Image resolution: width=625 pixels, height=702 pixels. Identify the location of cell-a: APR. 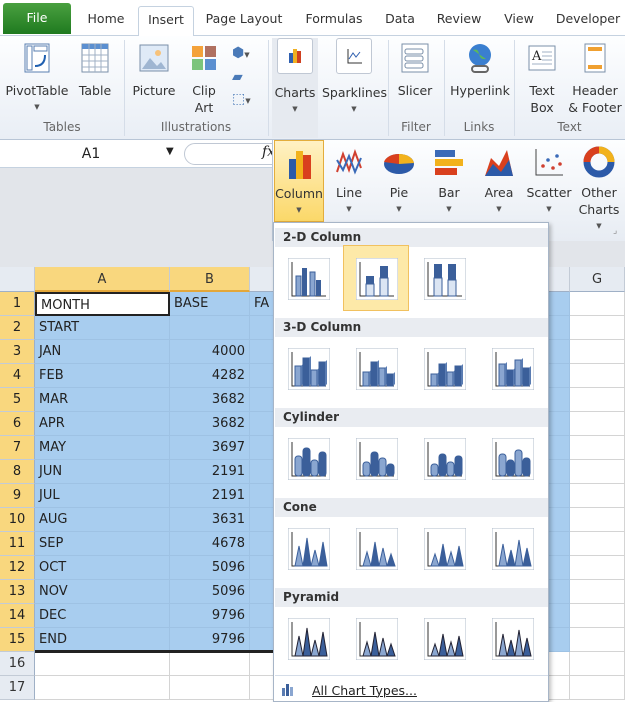
(102, 424).